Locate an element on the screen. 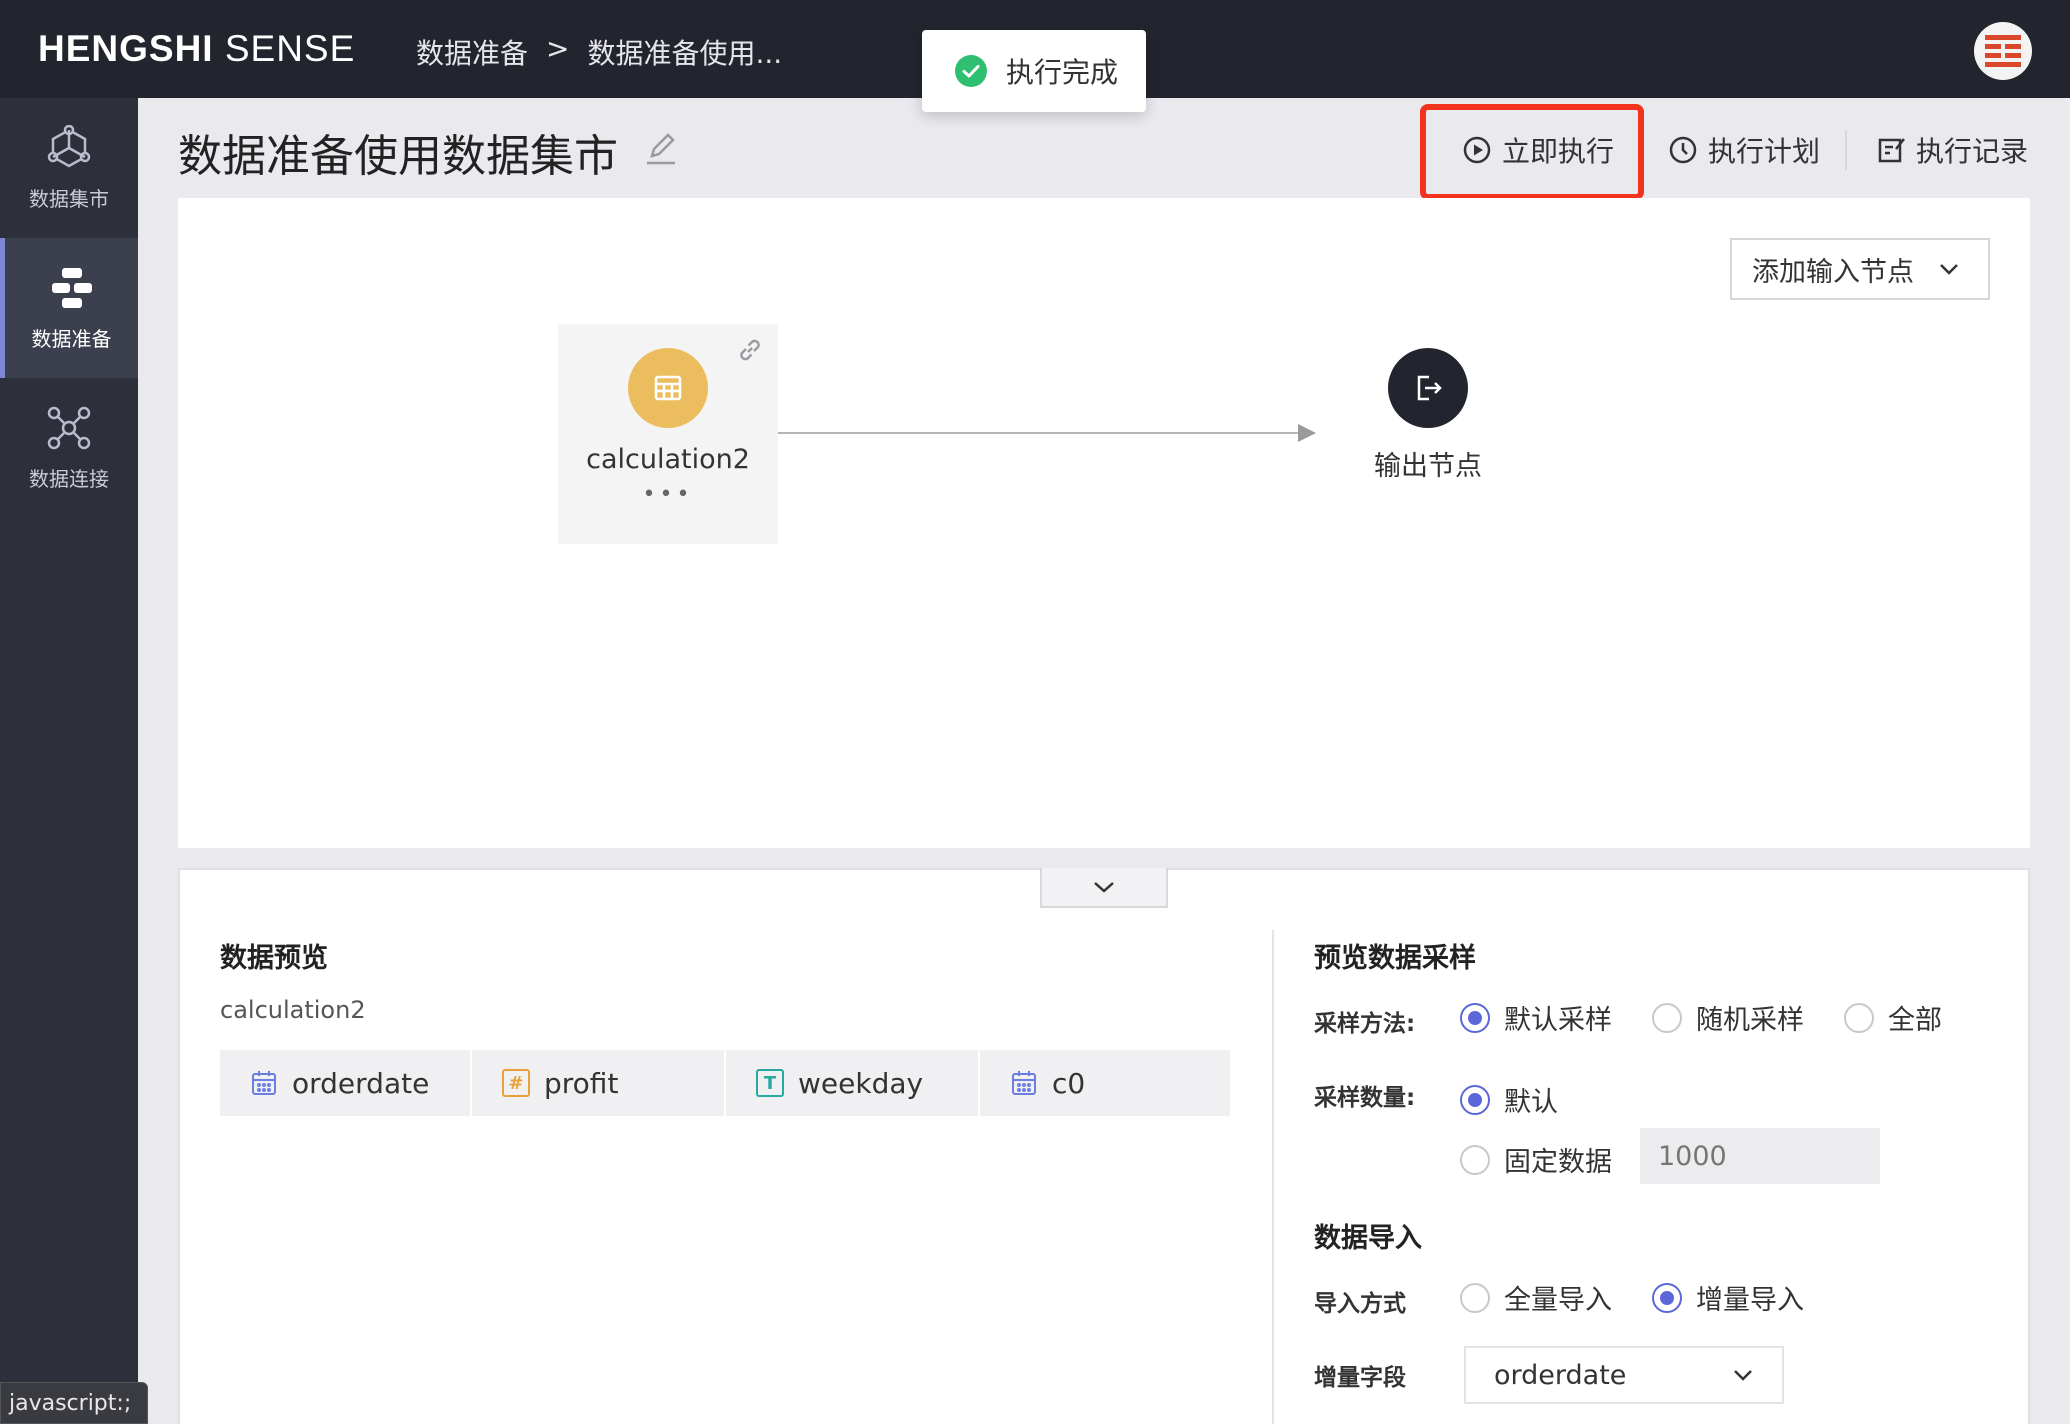  radio-incremental-import: 增量导入 is located at coordinates (1728, 1297).